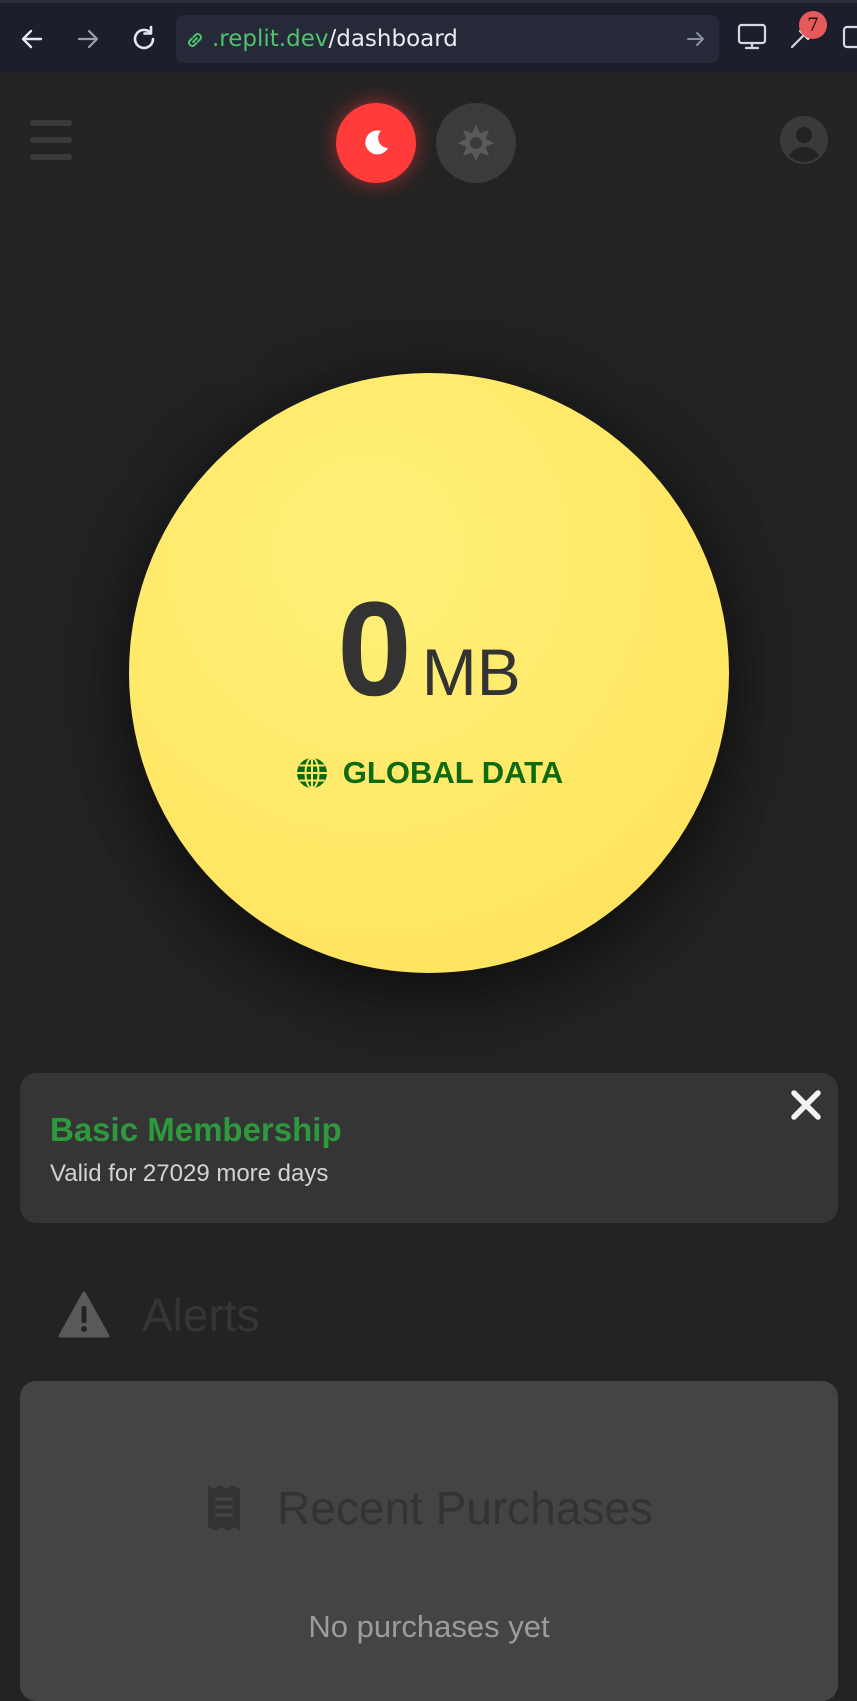 The image size is (857, 1701). I want to click on back-button, so click(32, 39).